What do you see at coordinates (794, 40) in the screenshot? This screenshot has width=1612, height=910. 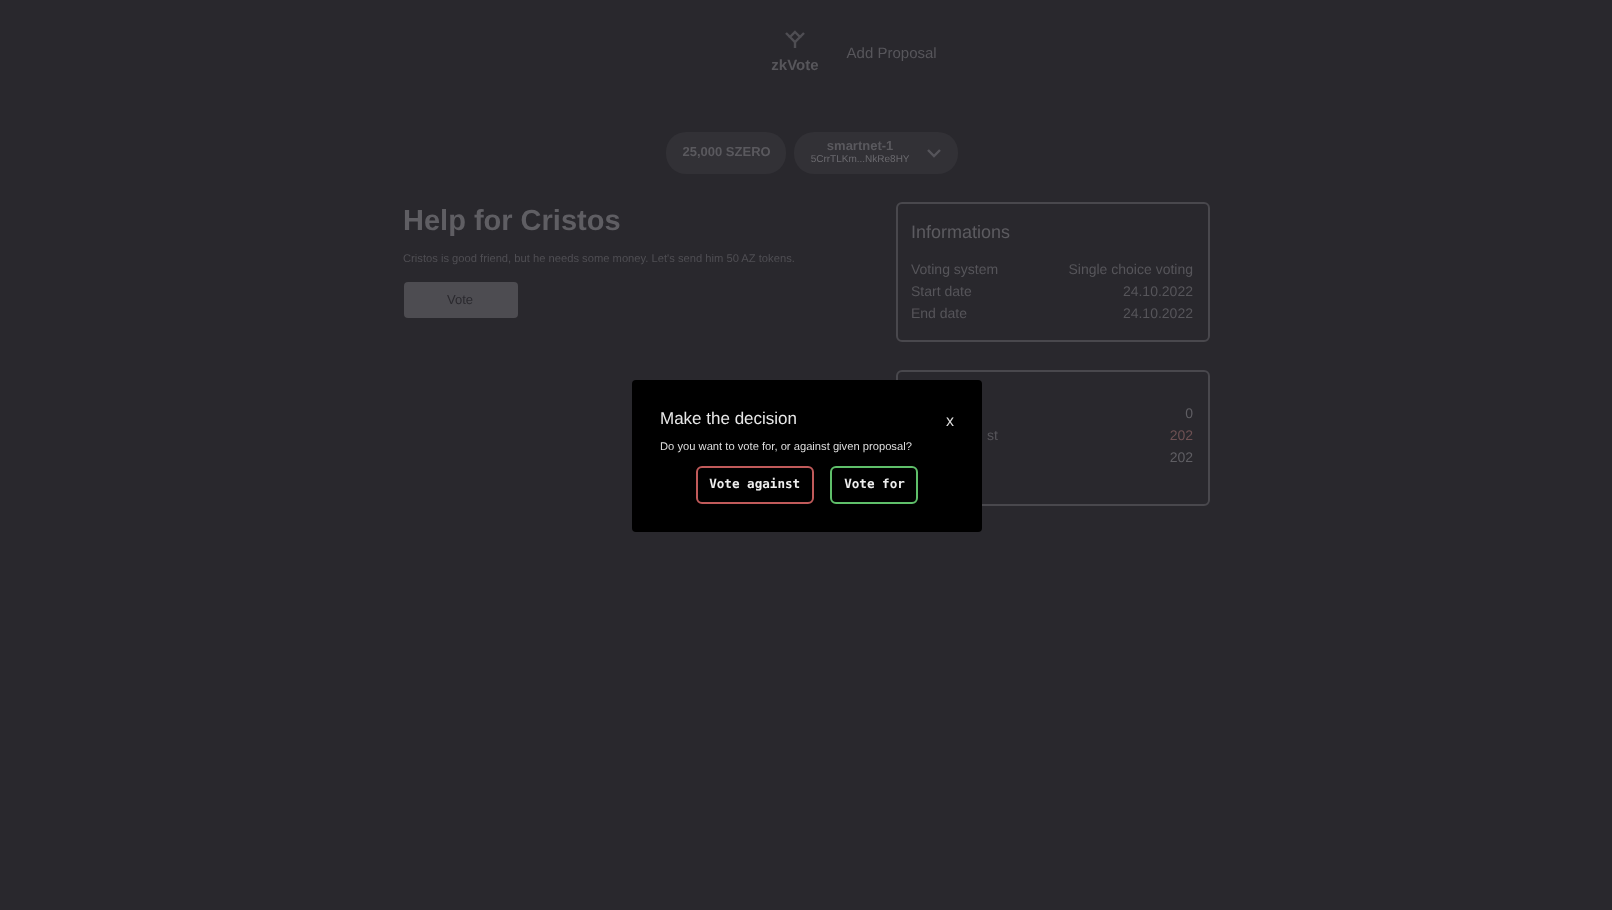 I see `logo-icon` at bounding box center [794, 40].